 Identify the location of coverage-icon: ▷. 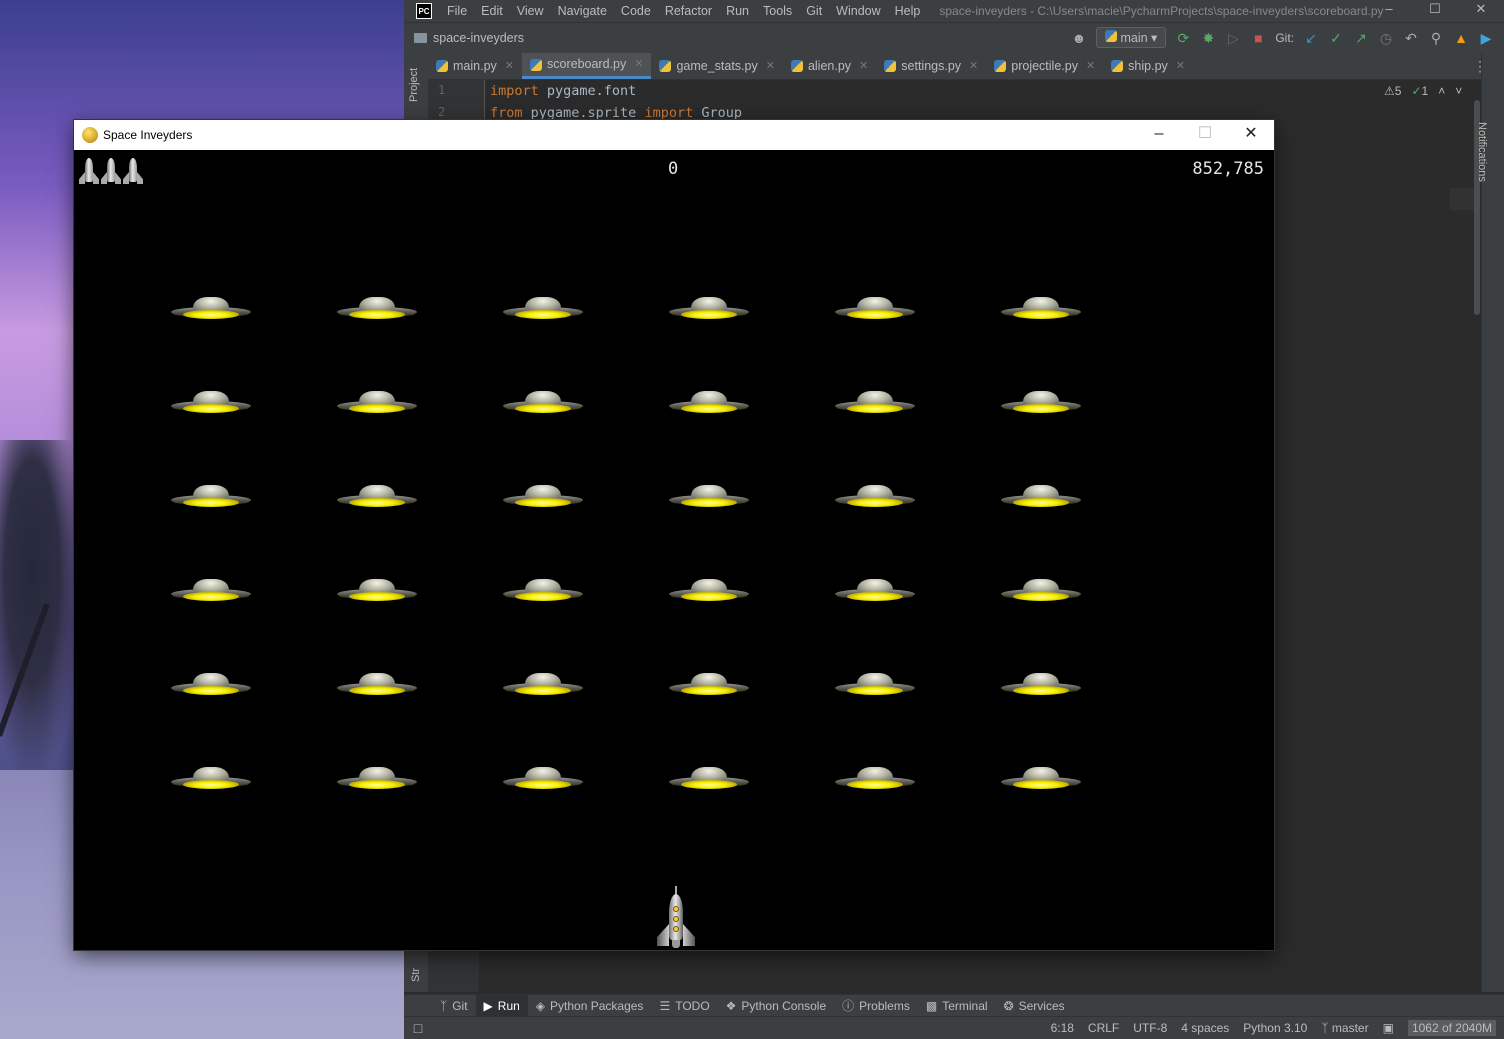
(1233, 38).